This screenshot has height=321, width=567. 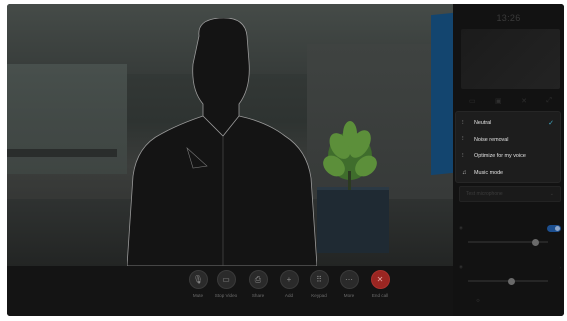 What do you see at coordinates (554, 228) in the screenshot?
I see `setting-toggle` at bounding box center [554, 228].